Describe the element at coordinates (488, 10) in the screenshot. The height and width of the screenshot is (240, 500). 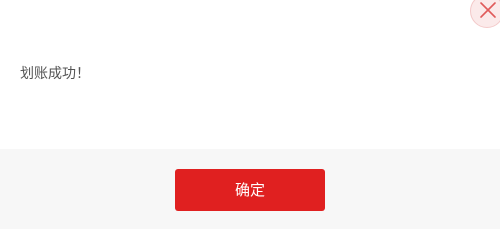
I see `close-icon` at that location.